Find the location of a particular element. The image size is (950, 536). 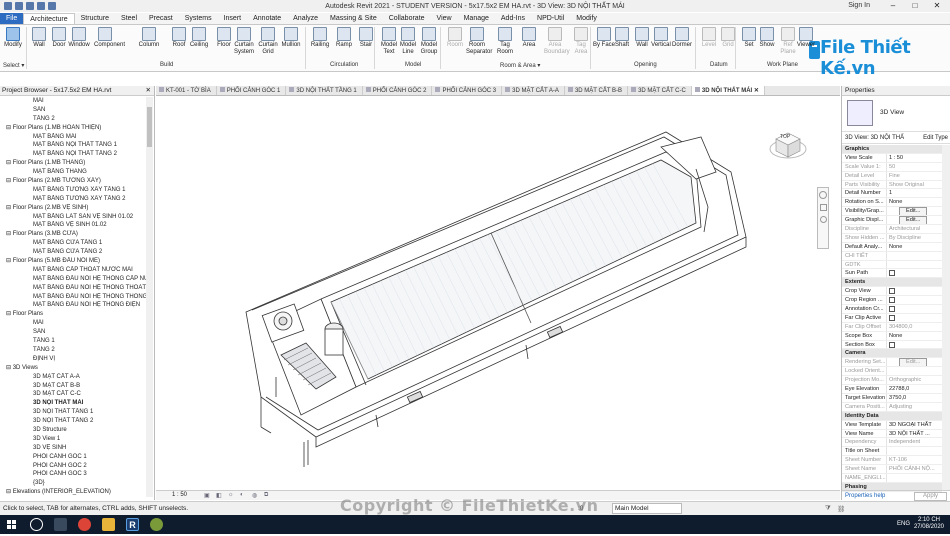

tree-item: 3D NỘI THẤT TẦNG 1 is located at coordinates (73, 412).